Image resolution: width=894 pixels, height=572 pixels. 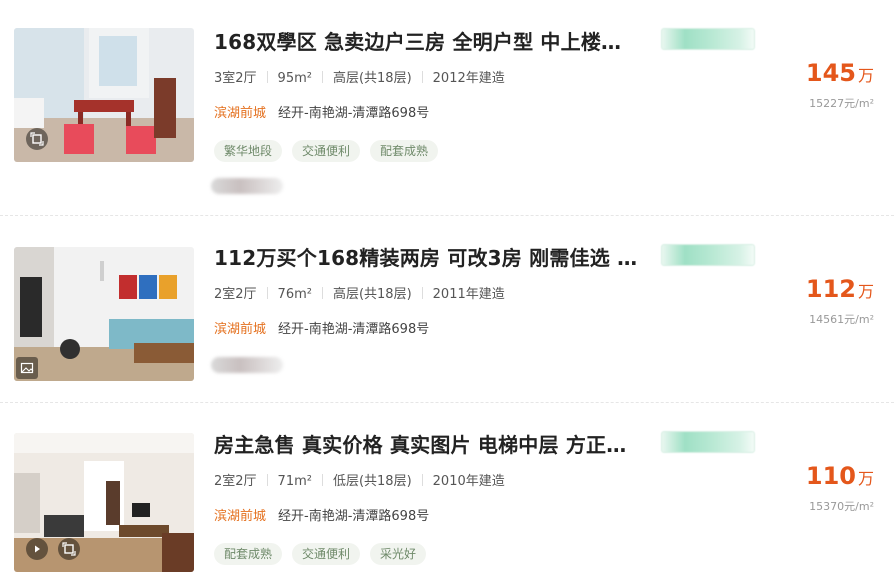 What do you see at coordinates (248, 151) in the screenshot?
I see `feature-tag: 繁华地段` at bounding box center [248, 151].